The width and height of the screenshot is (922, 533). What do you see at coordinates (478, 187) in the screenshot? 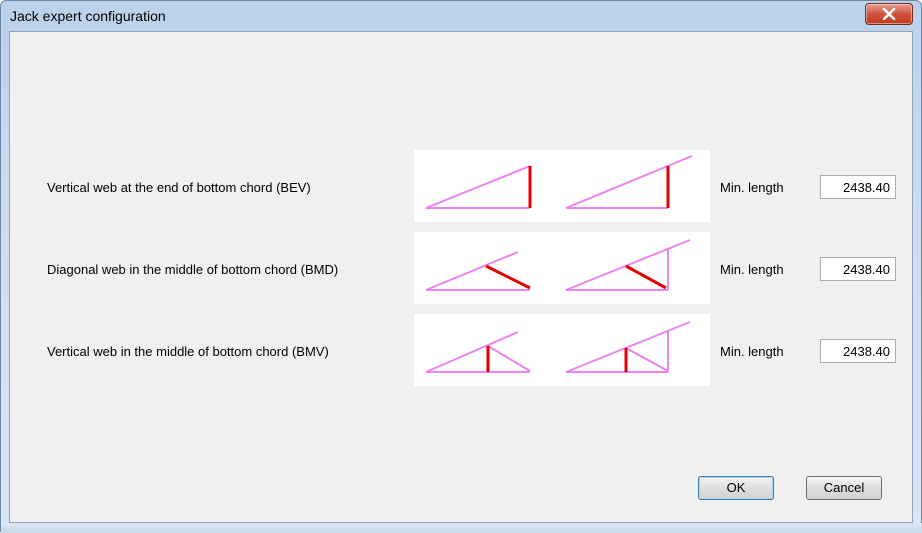
I see `bev-diagram-left` at bounding box center [478, 187].